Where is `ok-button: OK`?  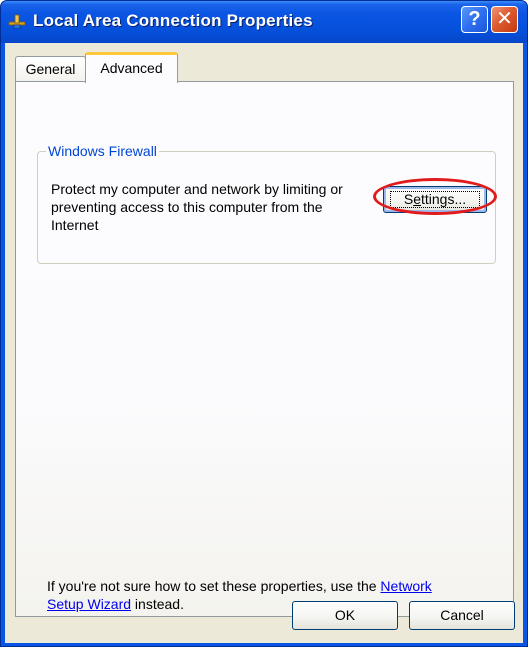
ok-button: OK is located at coordinates (345, 615).